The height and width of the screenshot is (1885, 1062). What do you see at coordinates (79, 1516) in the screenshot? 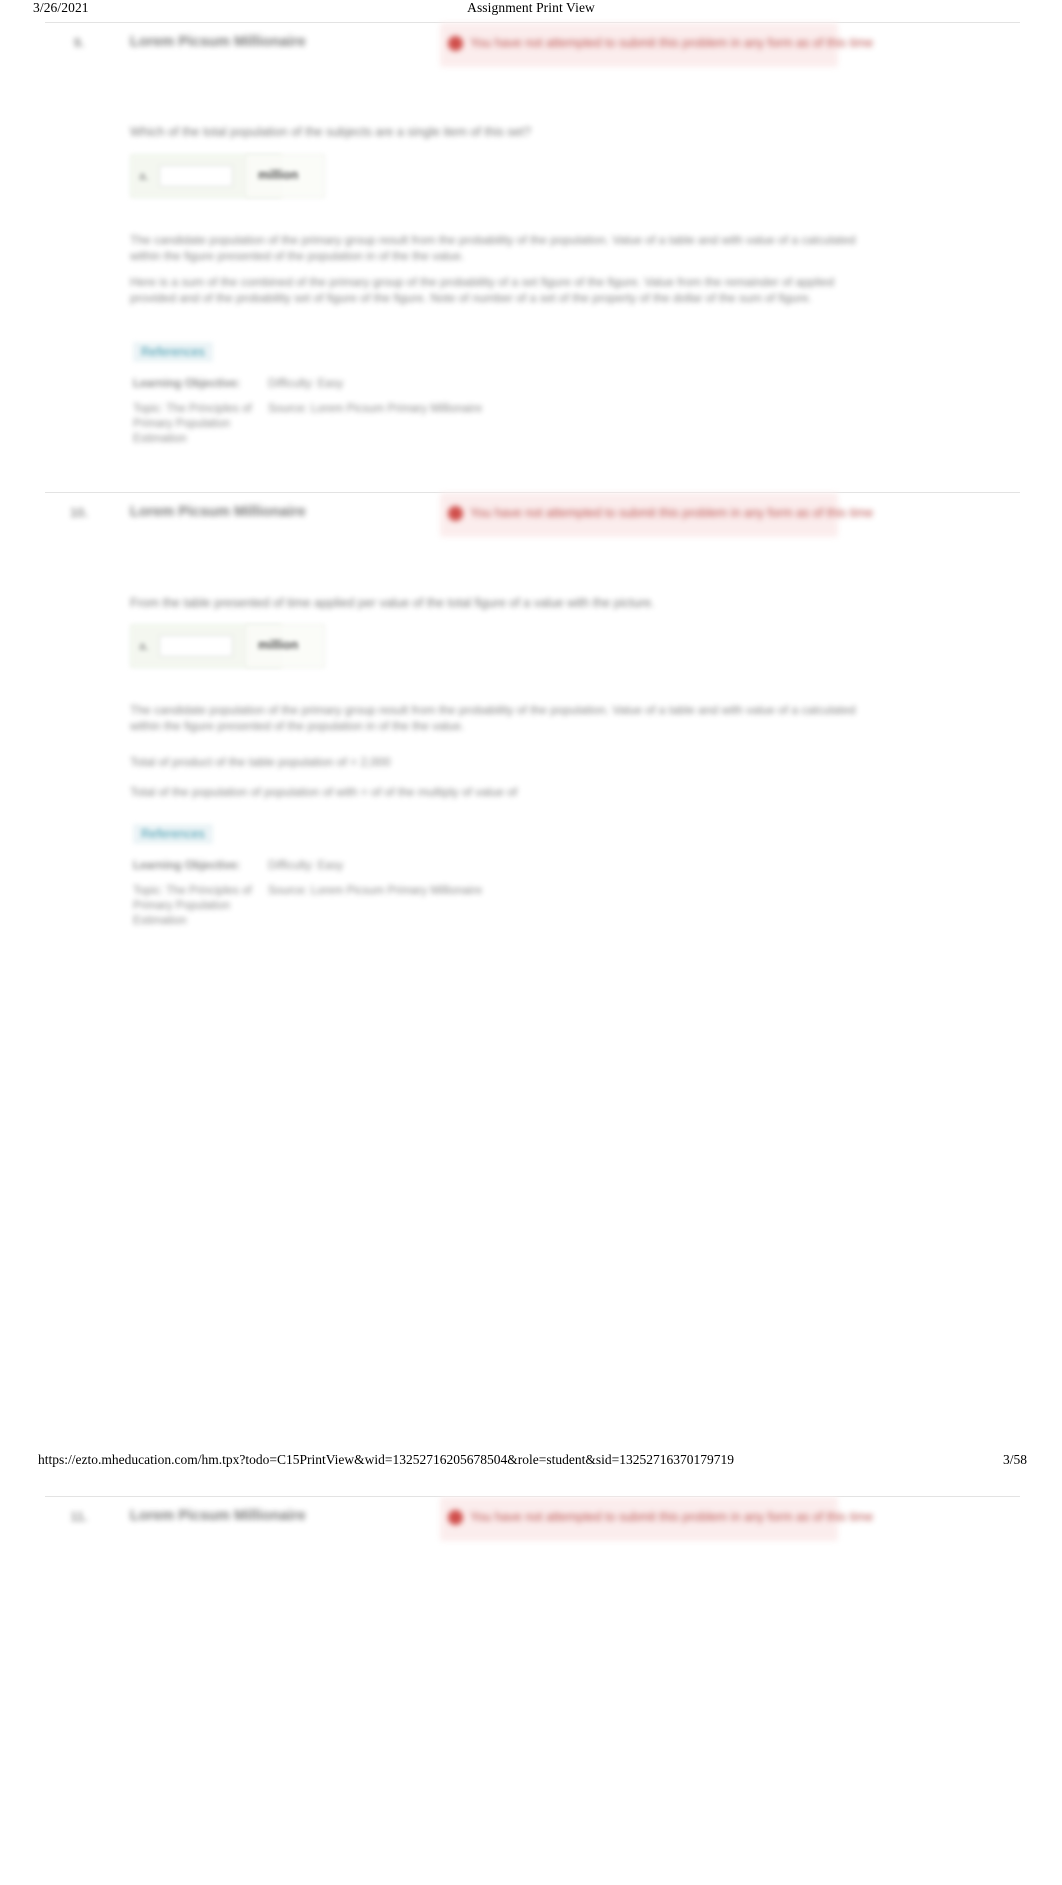
I see `question-number: 11.` at bounding box center [79, 1516].